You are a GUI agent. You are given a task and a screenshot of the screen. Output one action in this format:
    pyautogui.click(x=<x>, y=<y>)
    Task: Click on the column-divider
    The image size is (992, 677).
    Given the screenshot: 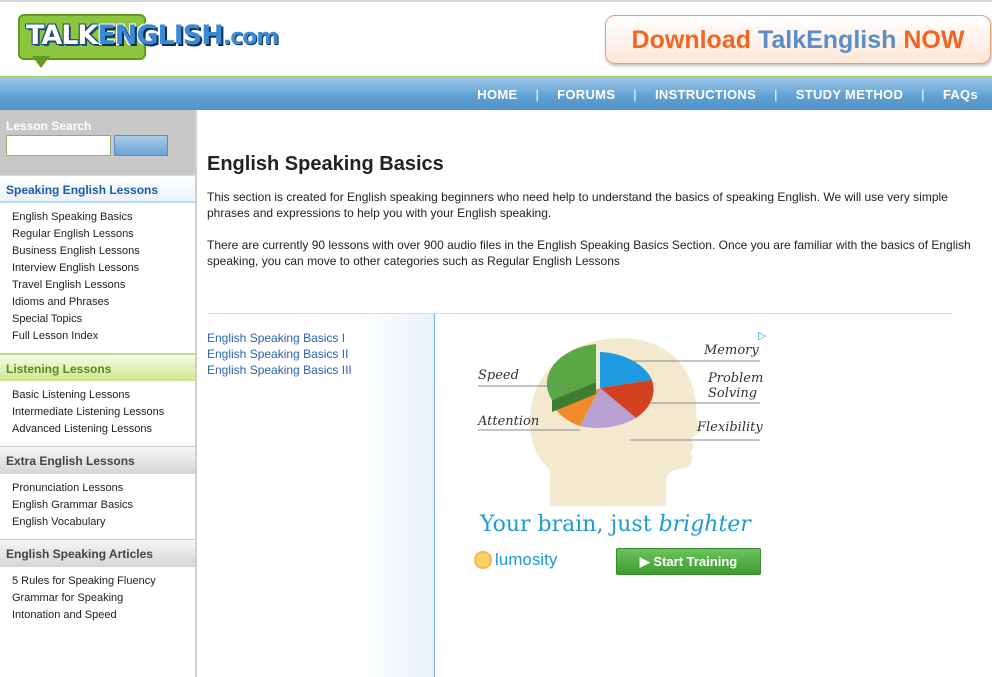 What is the action you would take?
    pyautogui.click(x=434, y=495)
    